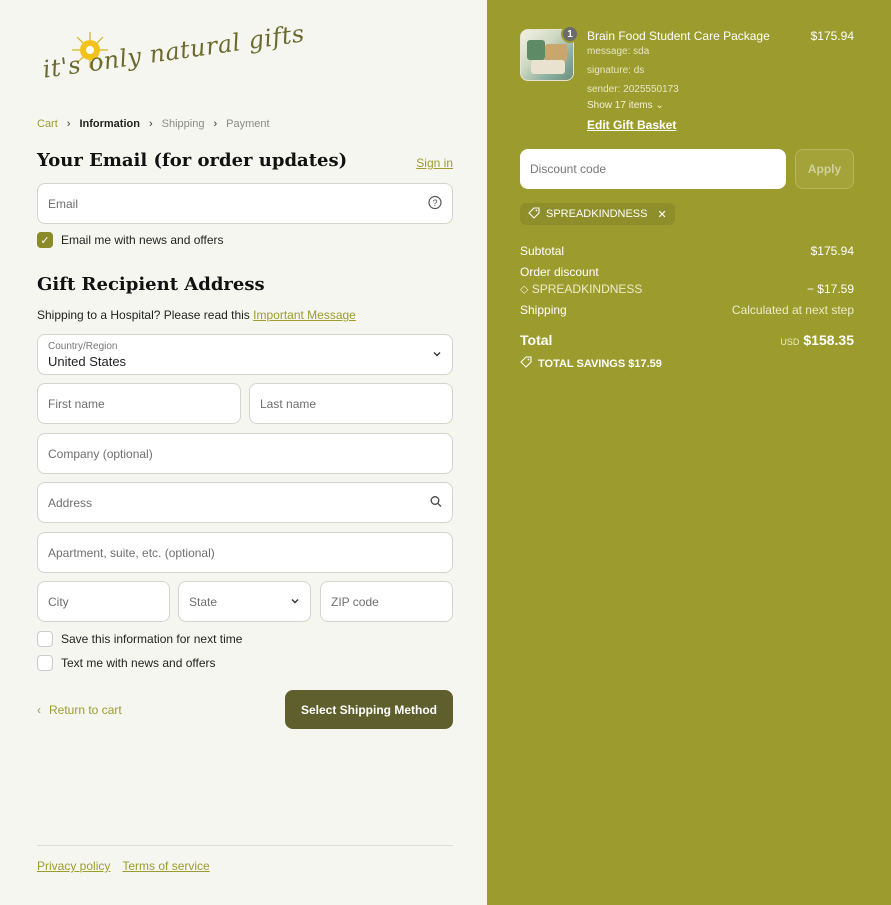 The width and height of the screenshot is (891, 905). Describe the element at coordinates (351, 403) in the screenshot. I see `last-name-field: Last name` at that location.